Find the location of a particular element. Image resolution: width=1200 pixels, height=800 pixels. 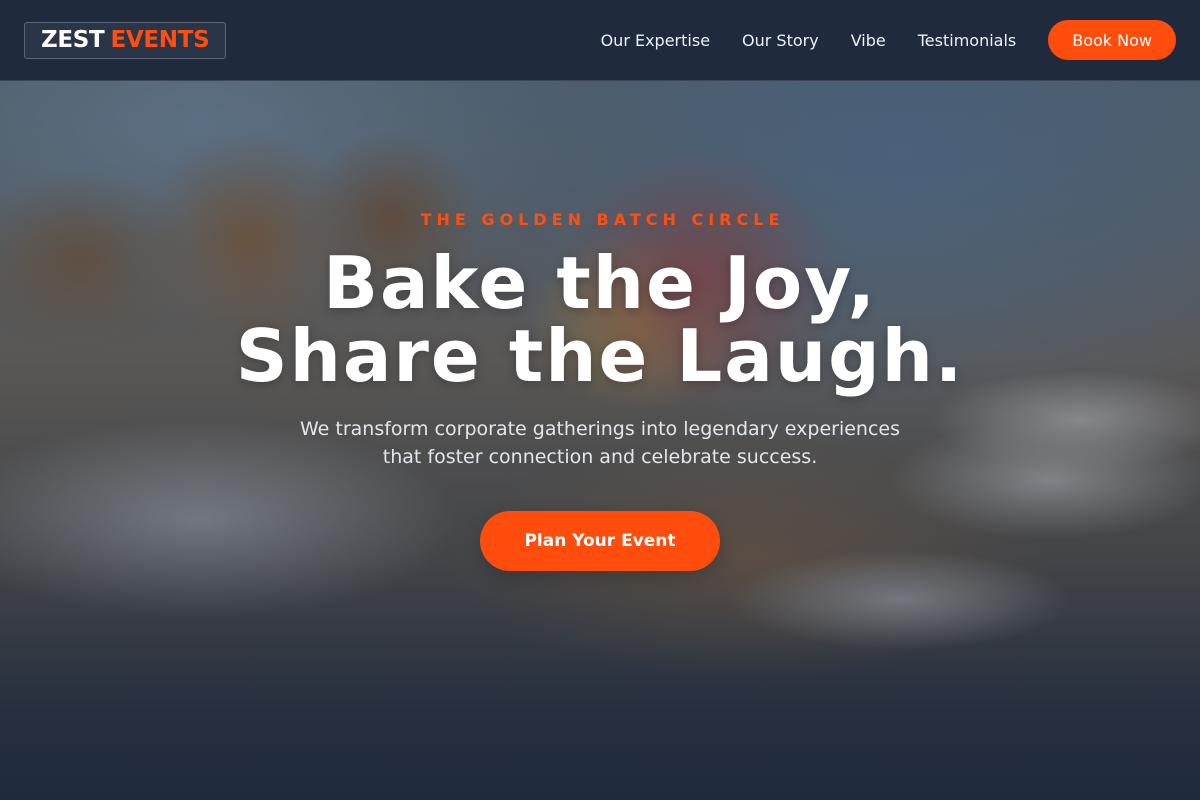

brand-logo: ZEST EVENTS is located at coordinates (125, 40).